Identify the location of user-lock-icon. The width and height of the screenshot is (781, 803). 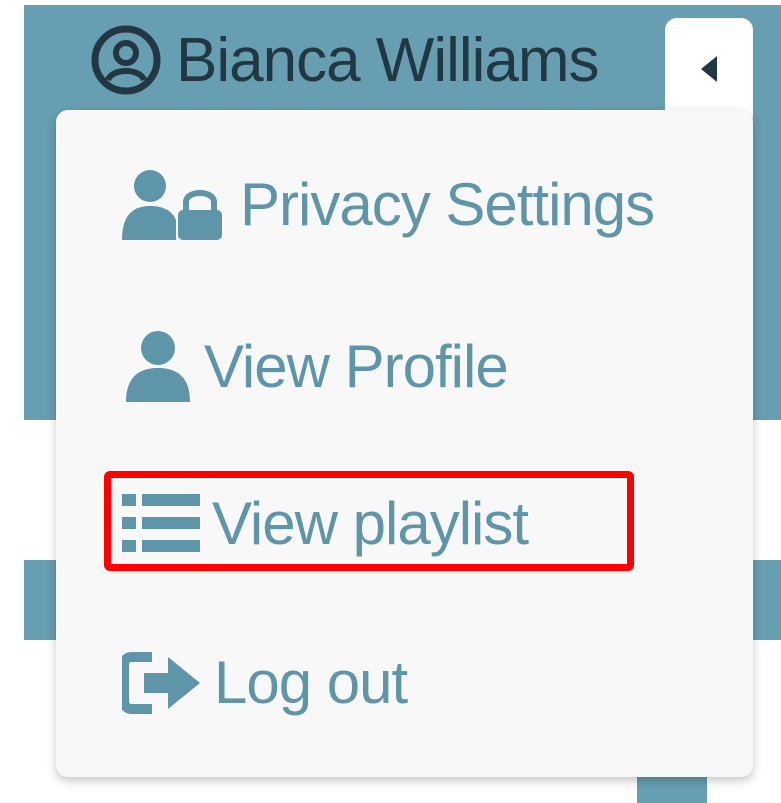
(176, 204).